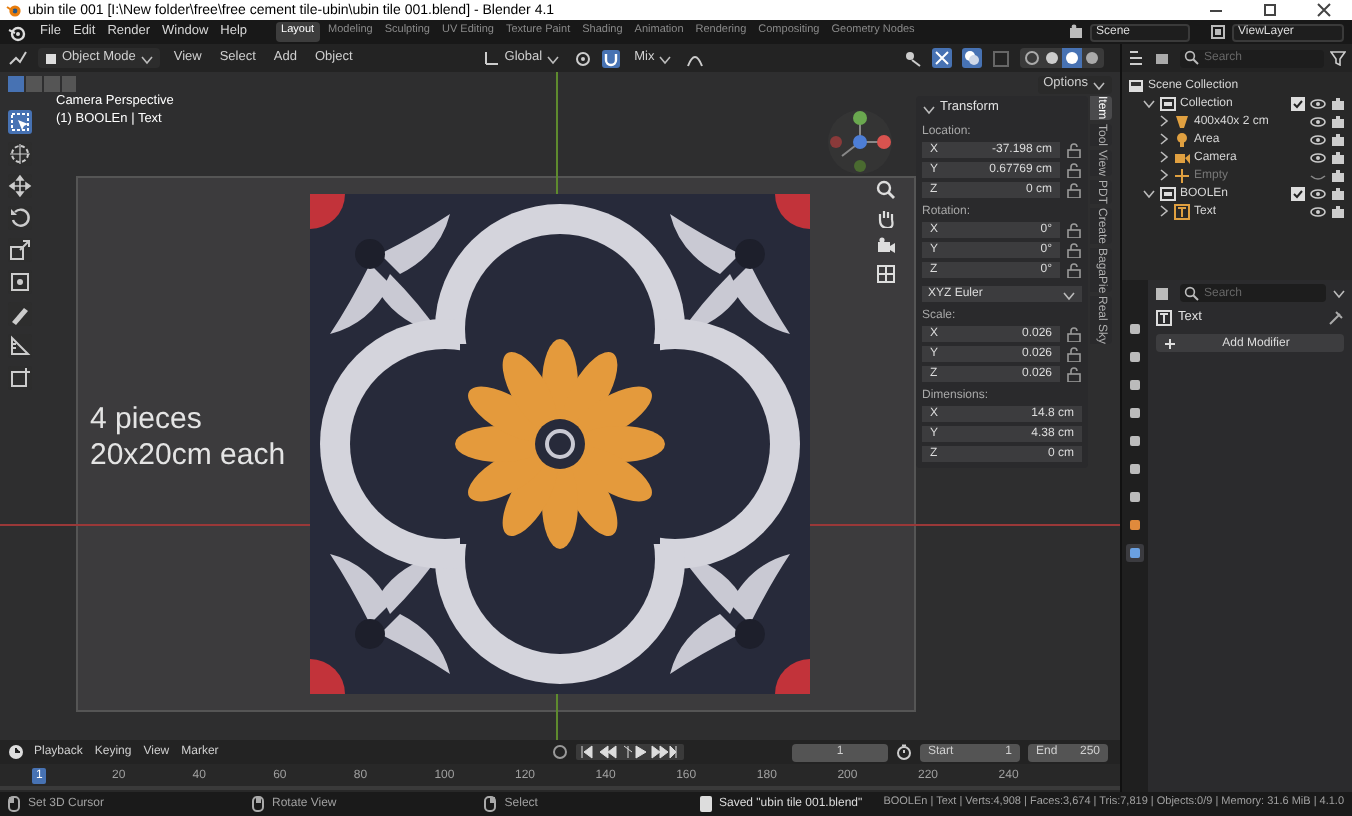 This screenshot has height=816, width=1352. What do you see at coordinates (630, 752) in the screenshot?
I see `playback-controls-icon` at bounding box center [630, 752].